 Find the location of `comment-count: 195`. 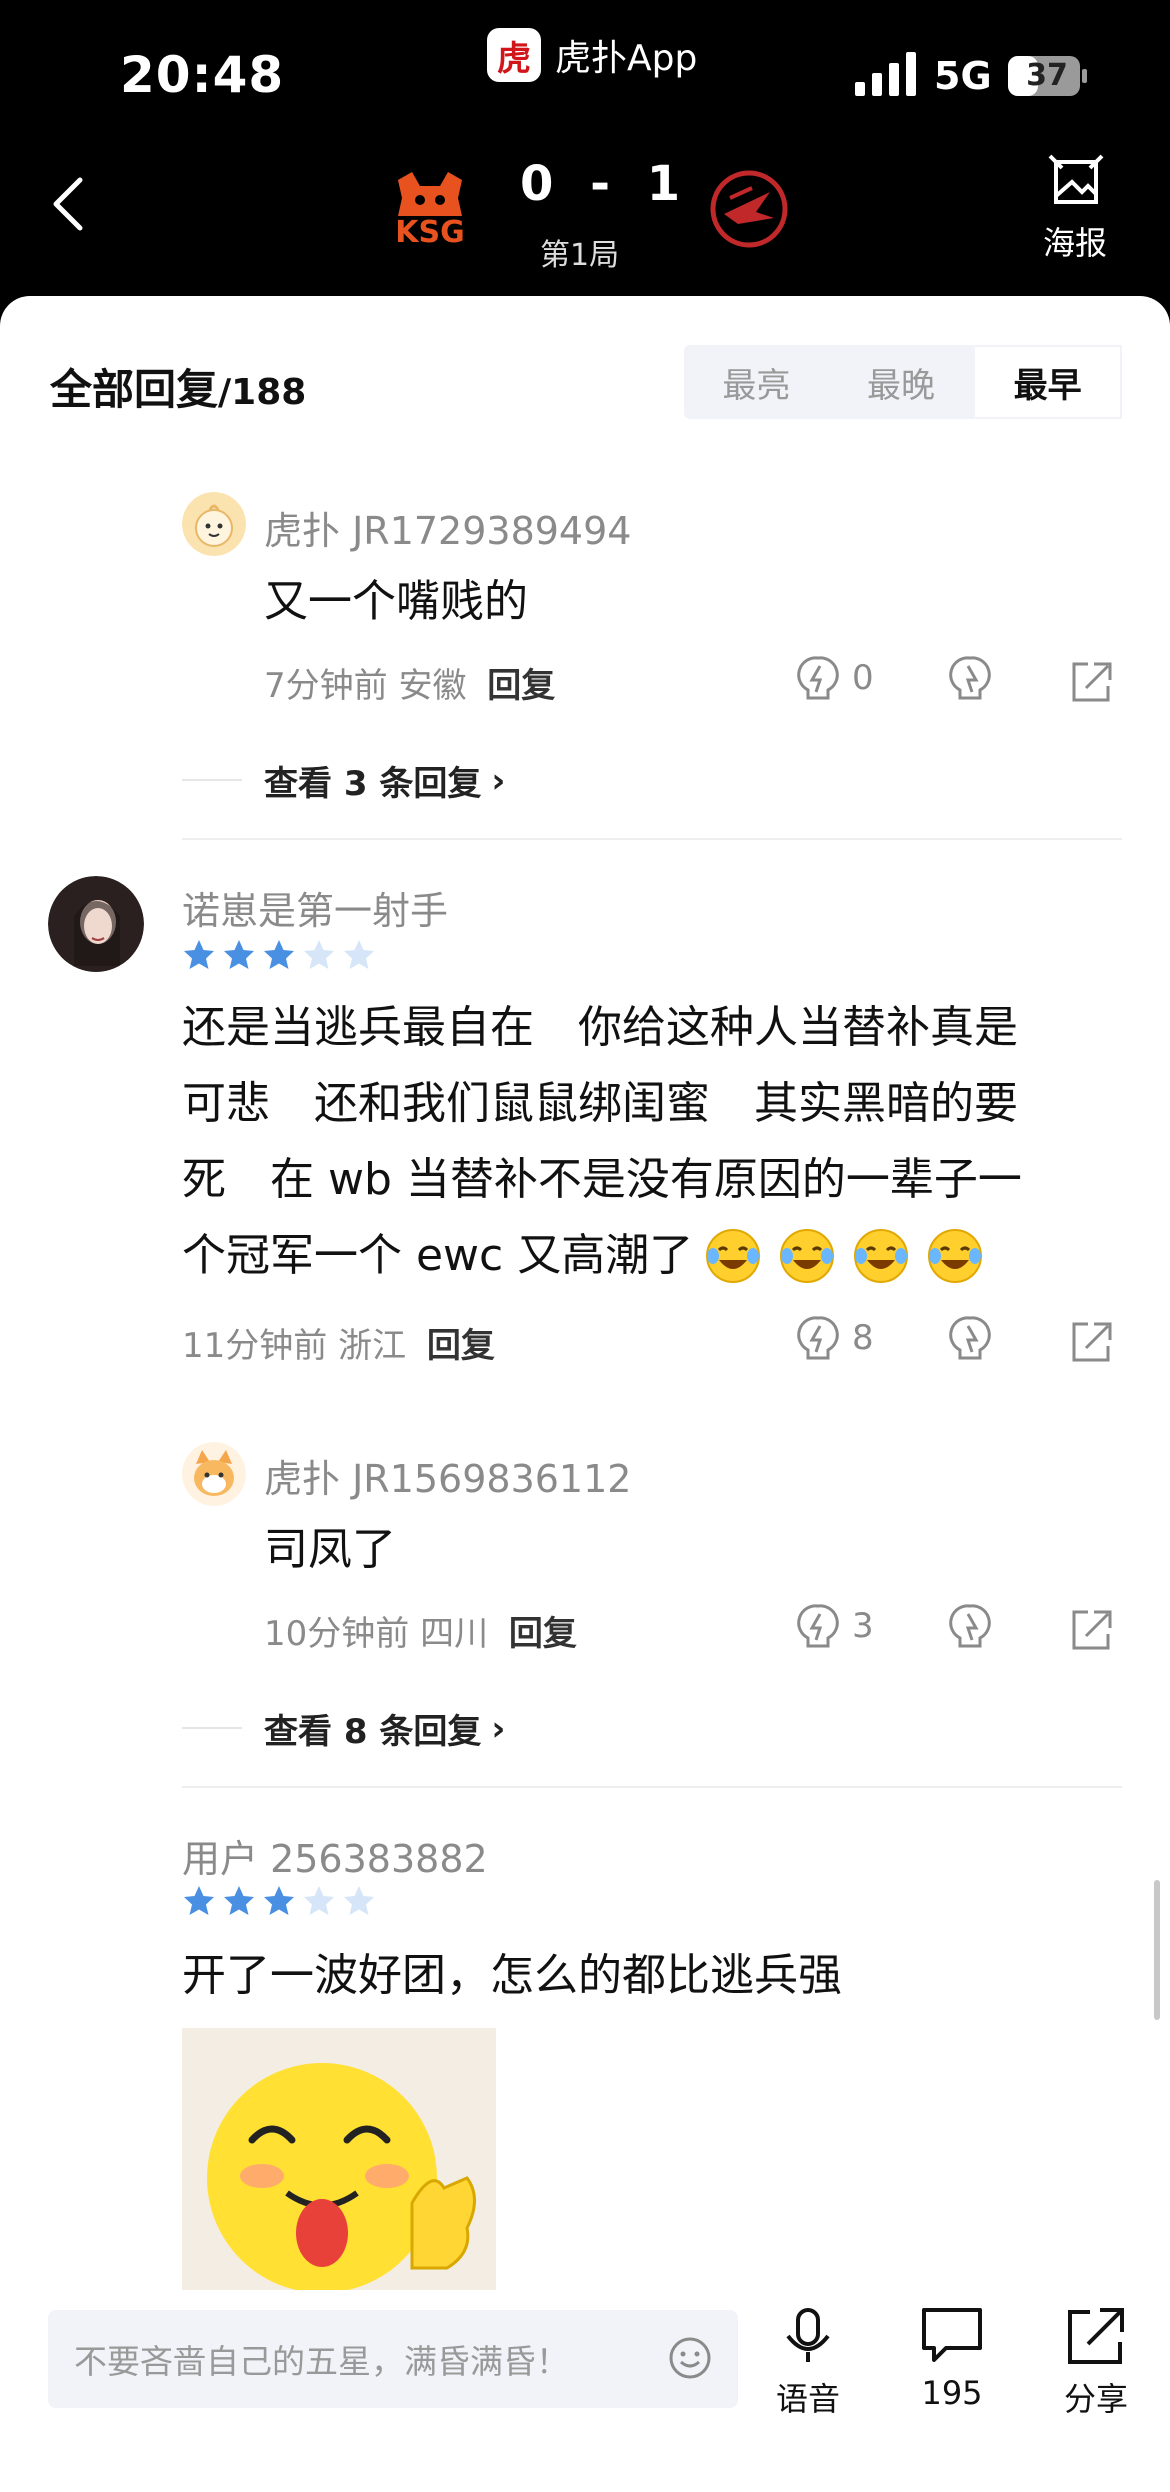

comment-count: 195 is located at coordinates (952, 2393).